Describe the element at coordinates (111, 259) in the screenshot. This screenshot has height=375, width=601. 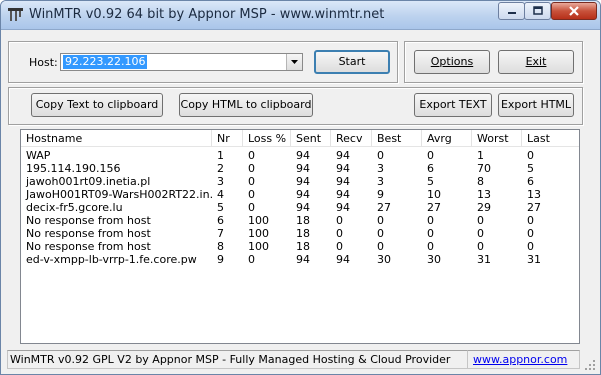
I see `cell-hostname: ed-v-xmpp-lb-vrrp-1.fe.core.pw` at that location.